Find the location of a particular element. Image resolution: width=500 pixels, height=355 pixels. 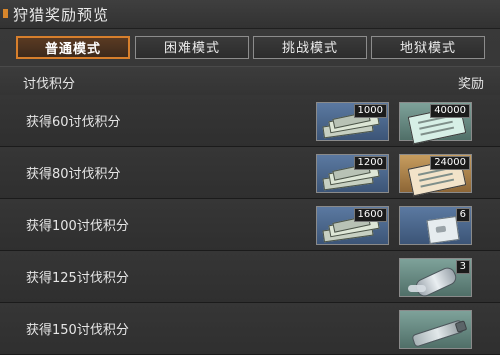

reward-item: 1200 is located at coordinates (352, 173).